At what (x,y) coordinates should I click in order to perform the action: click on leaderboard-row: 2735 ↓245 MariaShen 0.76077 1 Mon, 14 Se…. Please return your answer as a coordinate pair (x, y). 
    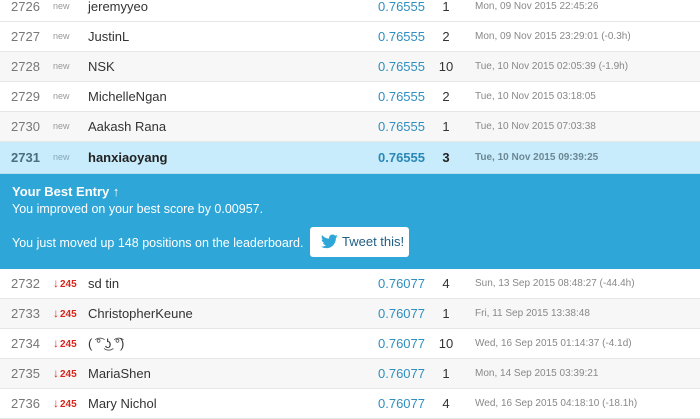
    Looking at the image, I should click on (350, 374).